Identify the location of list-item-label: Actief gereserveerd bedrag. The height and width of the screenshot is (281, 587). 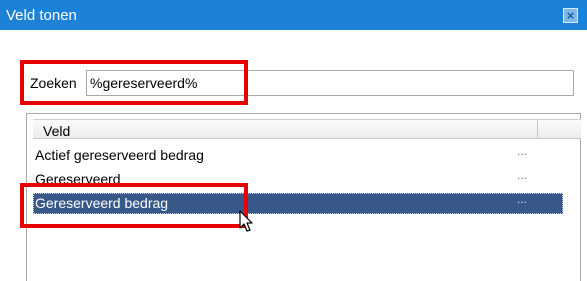
(119, 155).